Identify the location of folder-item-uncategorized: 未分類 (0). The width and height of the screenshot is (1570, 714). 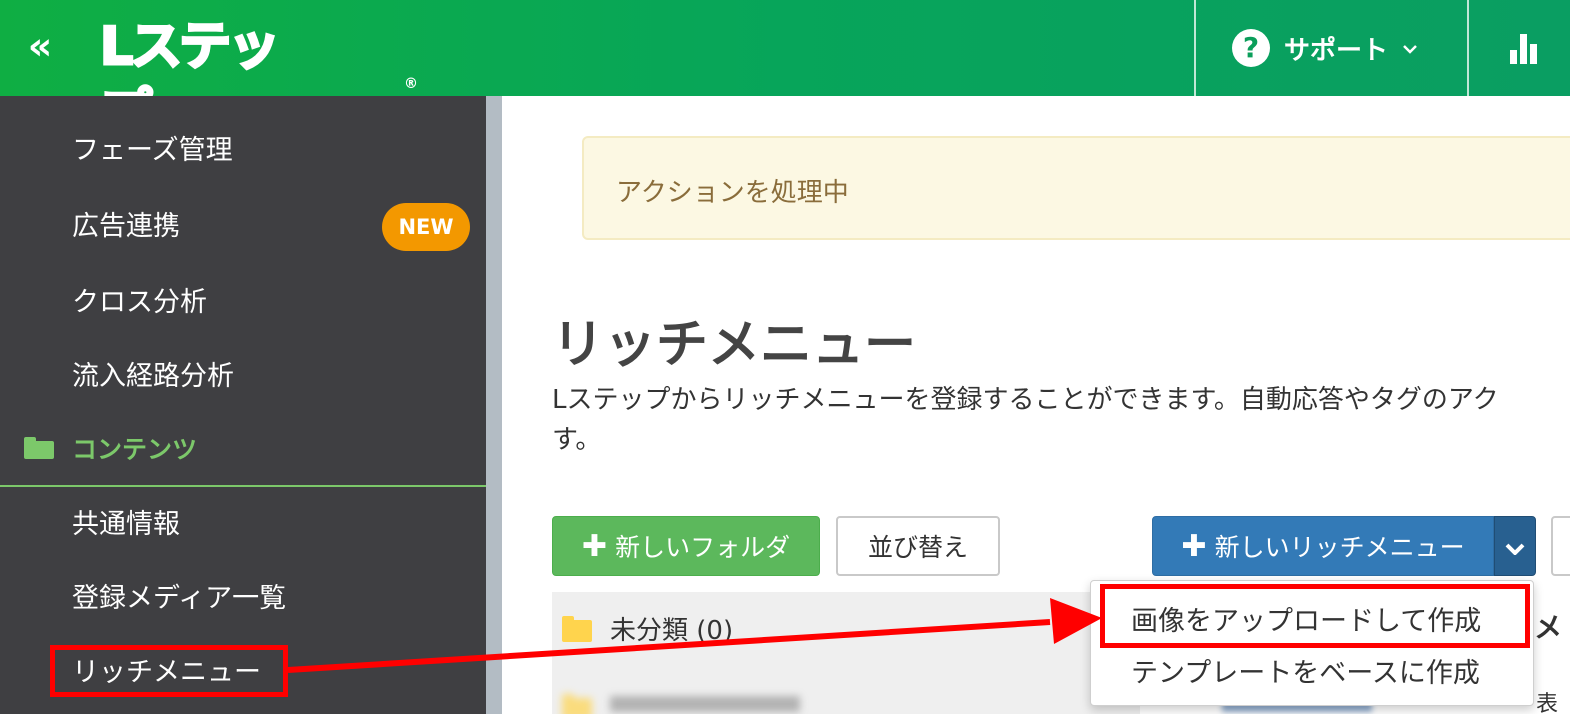
(647, 628).